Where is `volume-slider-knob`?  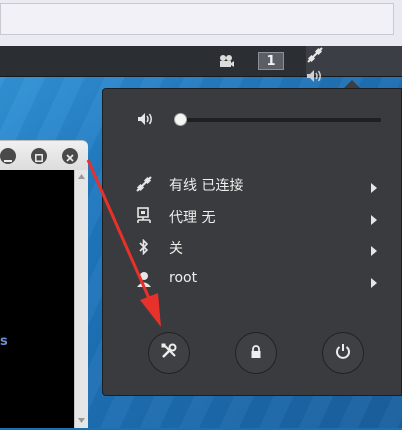 volume-slider-knob is located at coordinates (180, 119).